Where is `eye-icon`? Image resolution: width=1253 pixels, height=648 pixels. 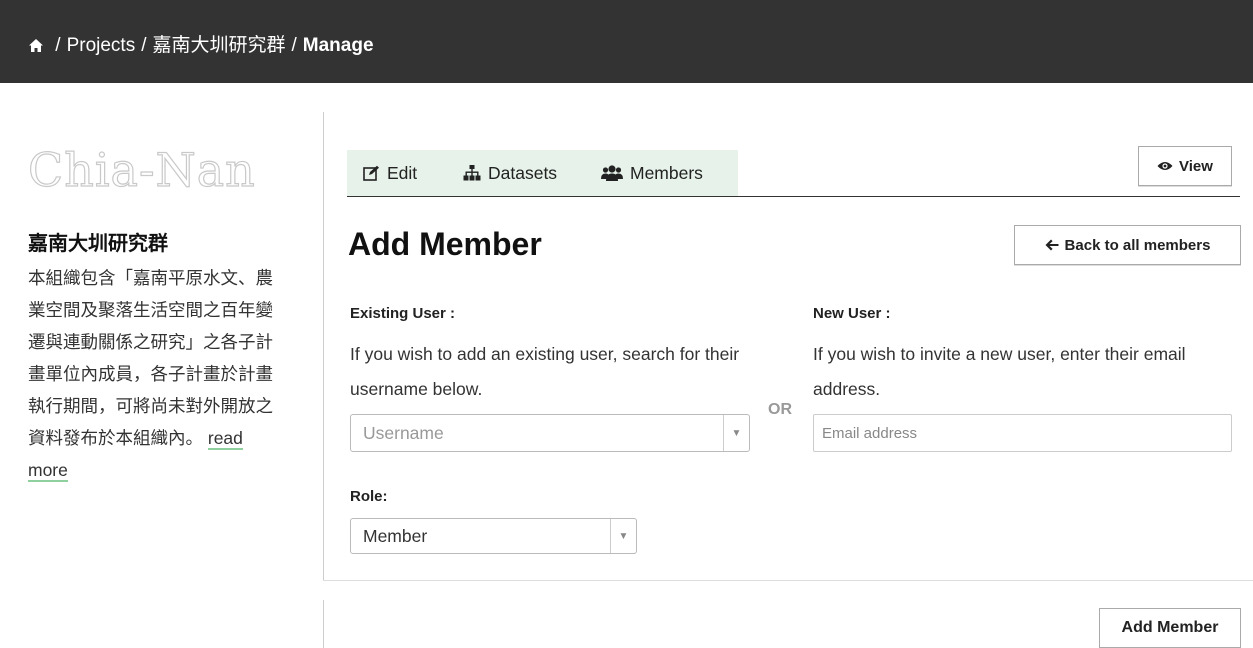 eye-icon is located at coordinates (1165, 166).